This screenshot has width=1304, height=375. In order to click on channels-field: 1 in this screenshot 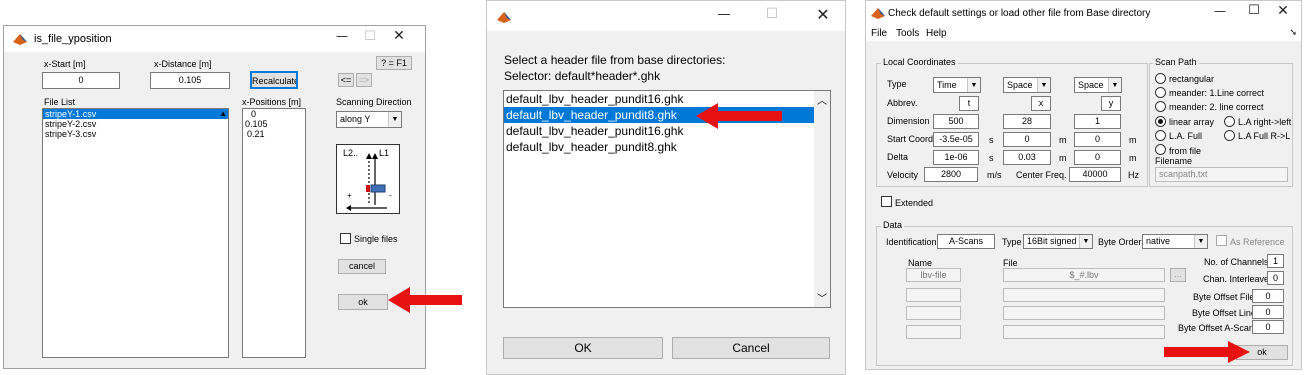, I will do `click(1275, 261)`.